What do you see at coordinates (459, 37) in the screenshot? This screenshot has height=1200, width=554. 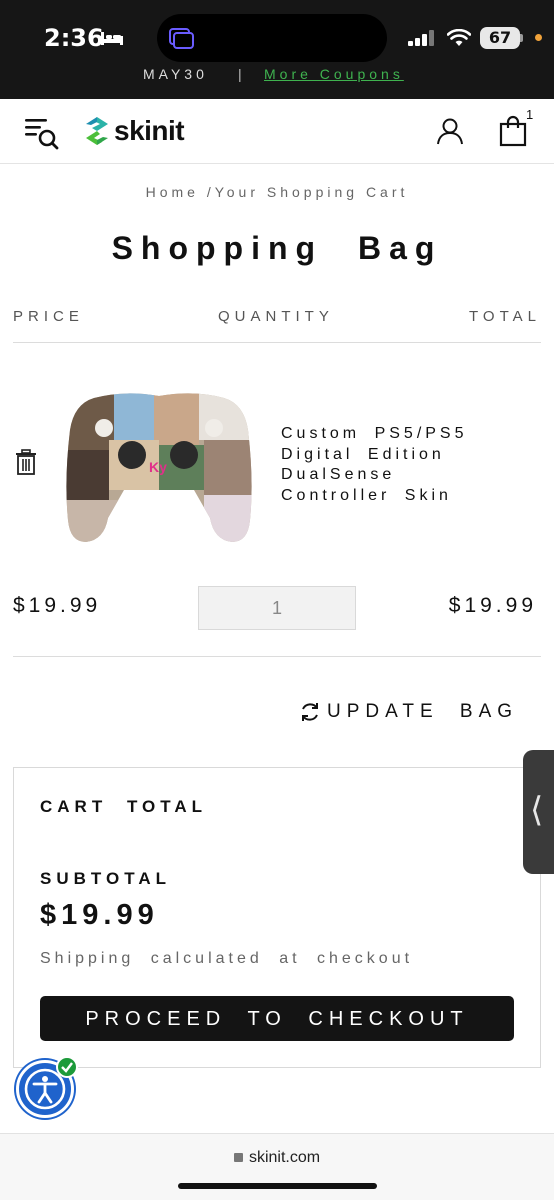 I see `wifi-icon` at bounding box center [459, 37].